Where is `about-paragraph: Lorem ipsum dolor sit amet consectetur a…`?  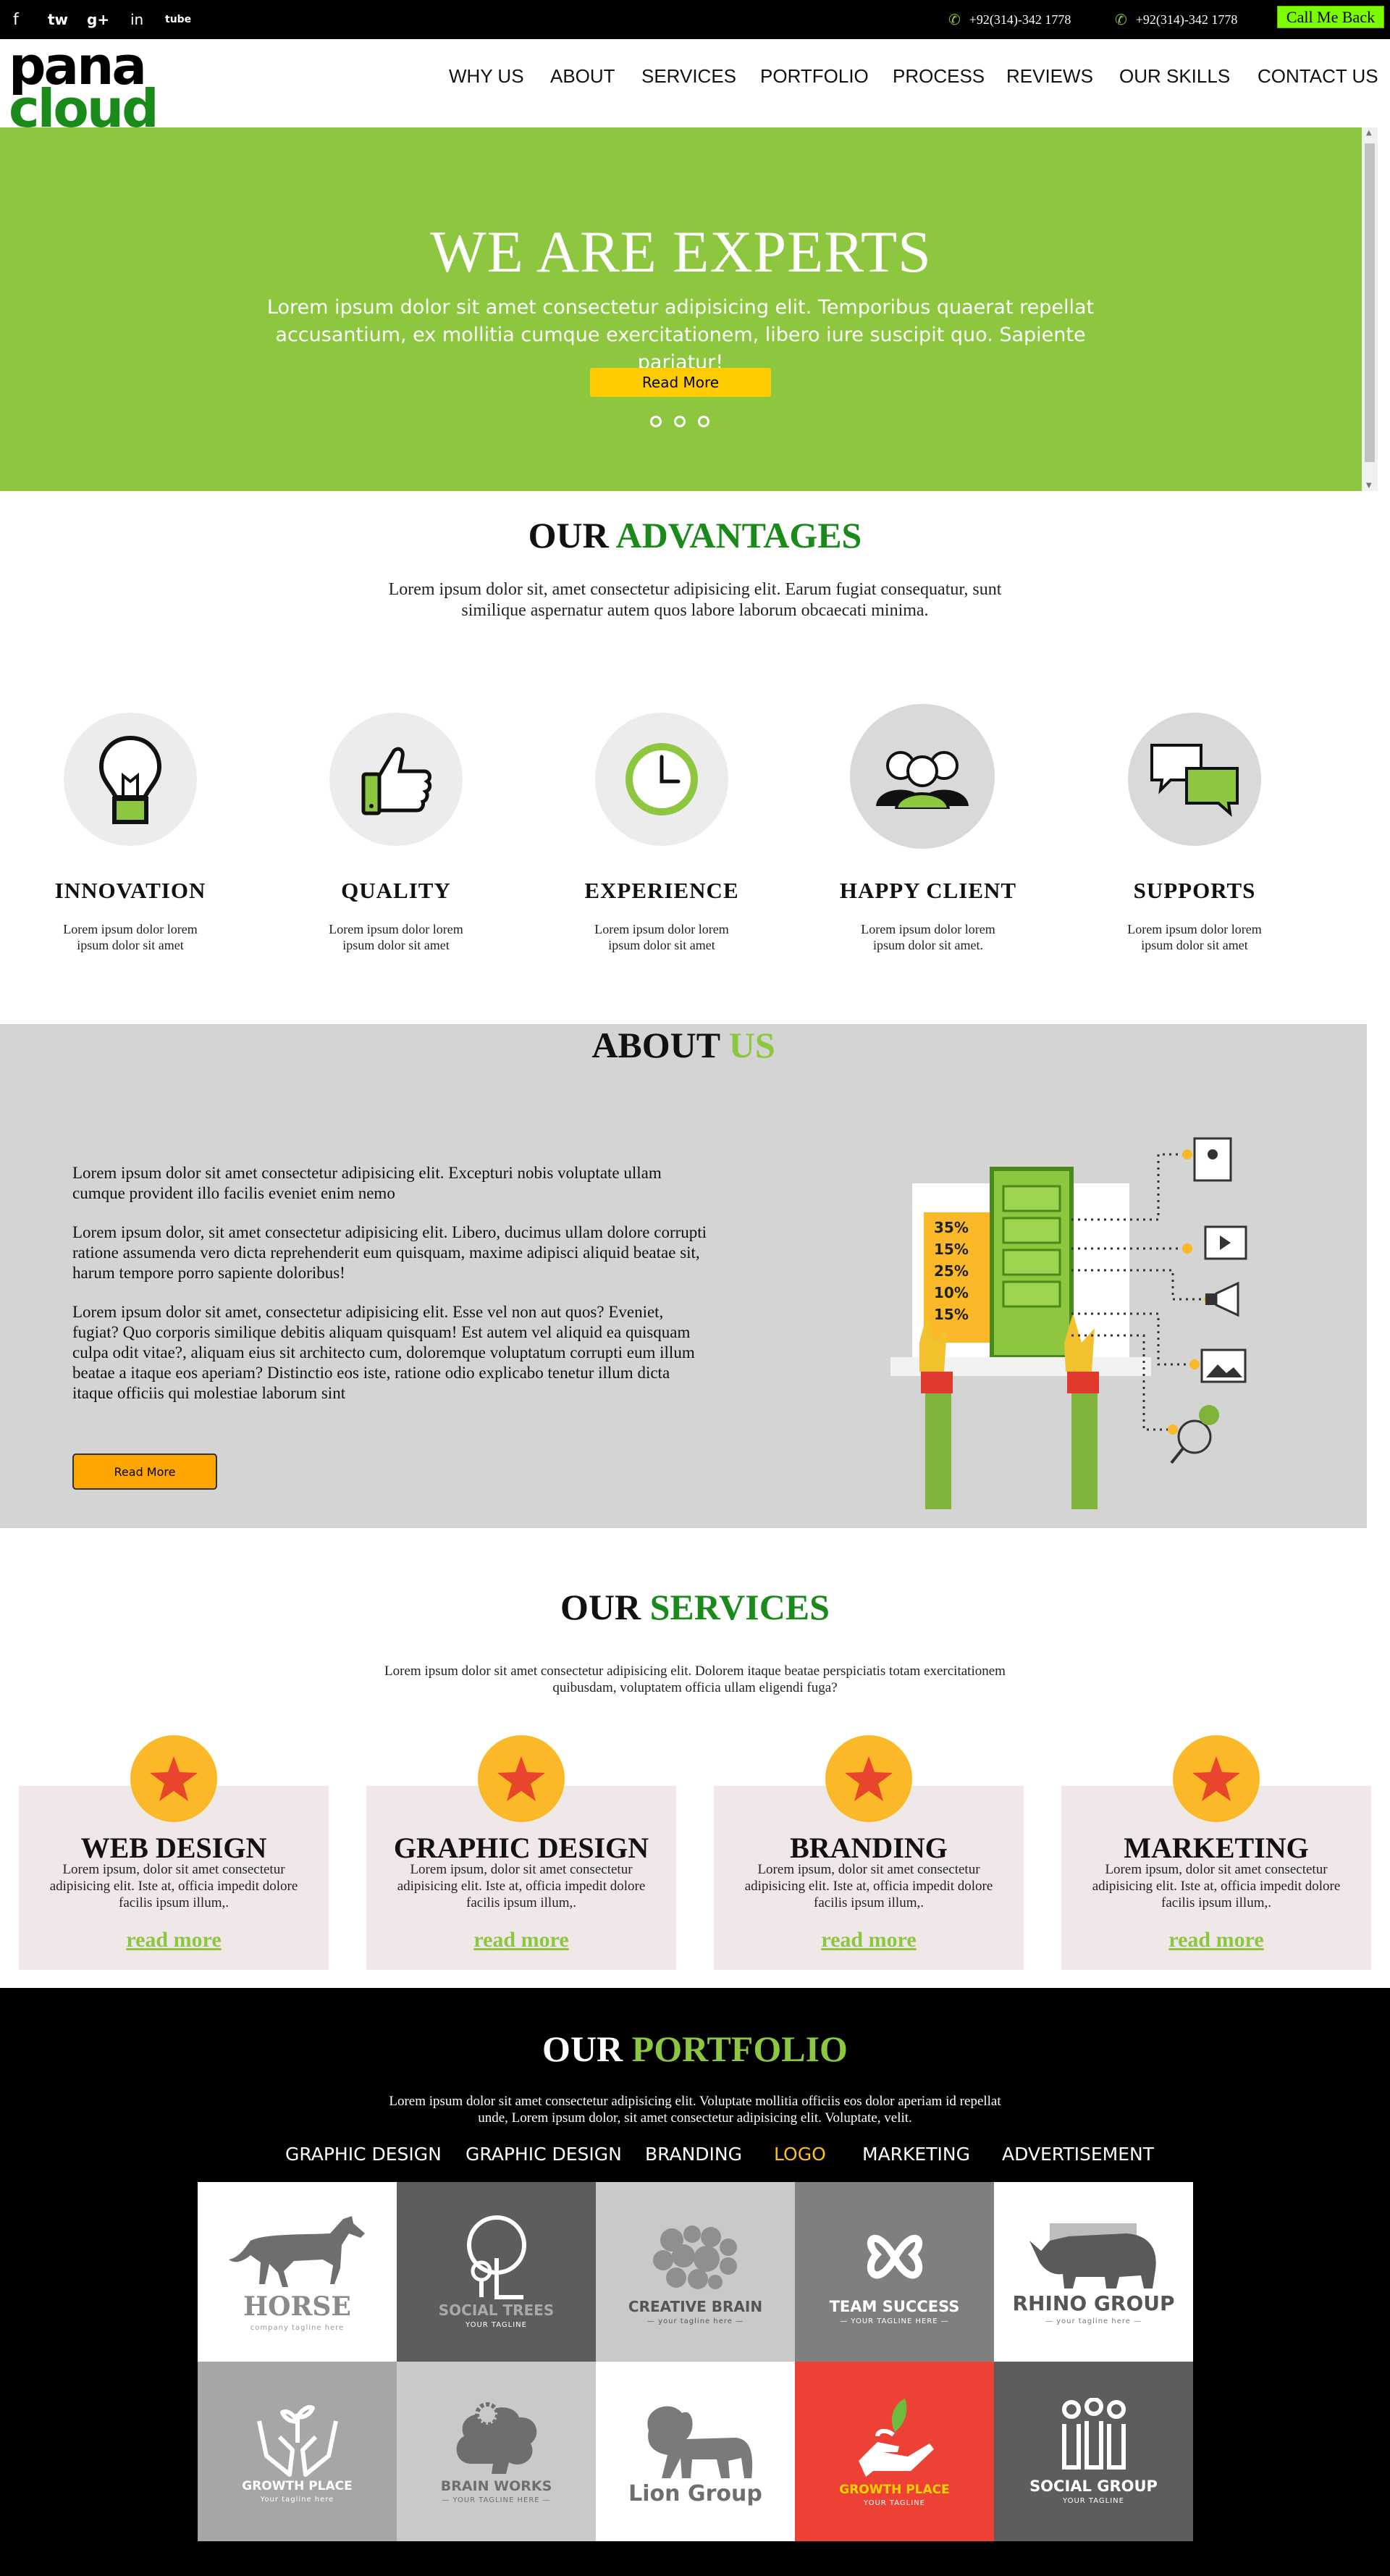
about-paragraph: Lorem ipsum dolor sit amet consectetur a… is located at coordinates (367, 1183).